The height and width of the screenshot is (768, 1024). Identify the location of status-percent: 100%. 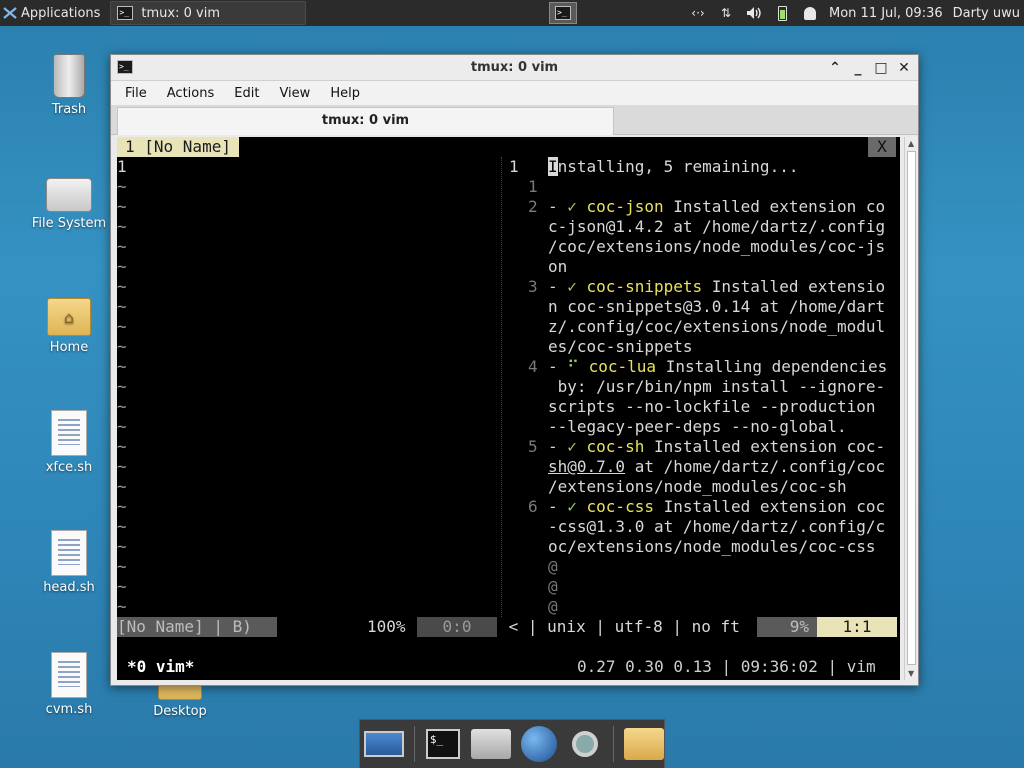
(386, 626).